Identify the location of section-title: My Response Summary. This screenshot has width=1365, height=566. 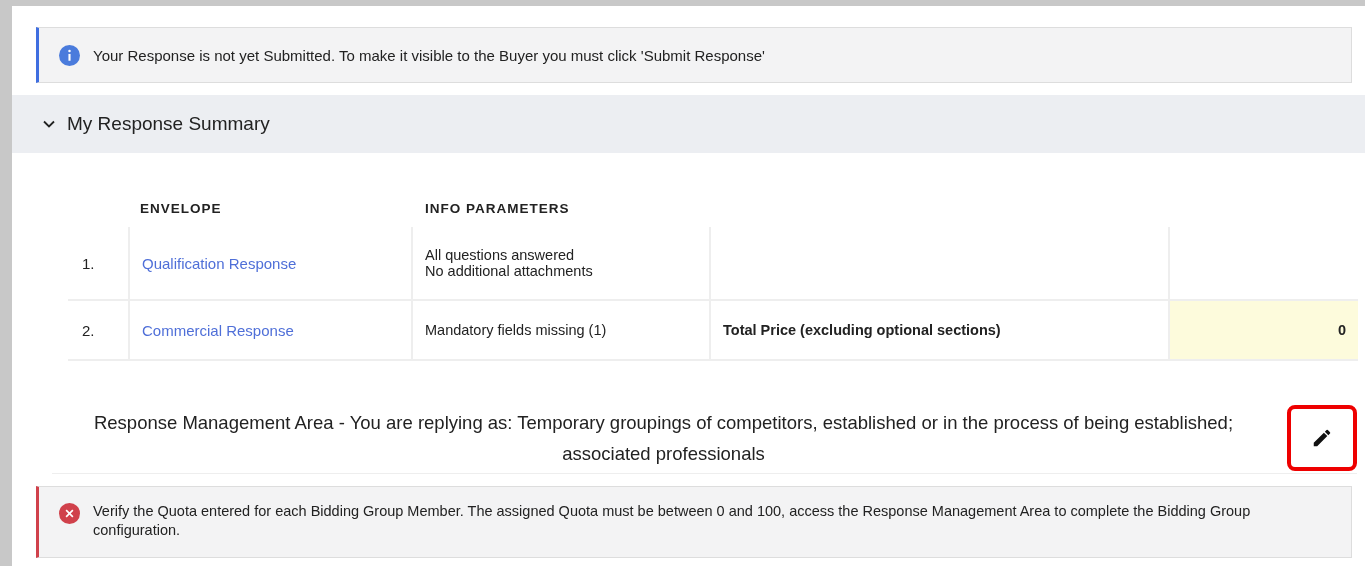
(168, 124).